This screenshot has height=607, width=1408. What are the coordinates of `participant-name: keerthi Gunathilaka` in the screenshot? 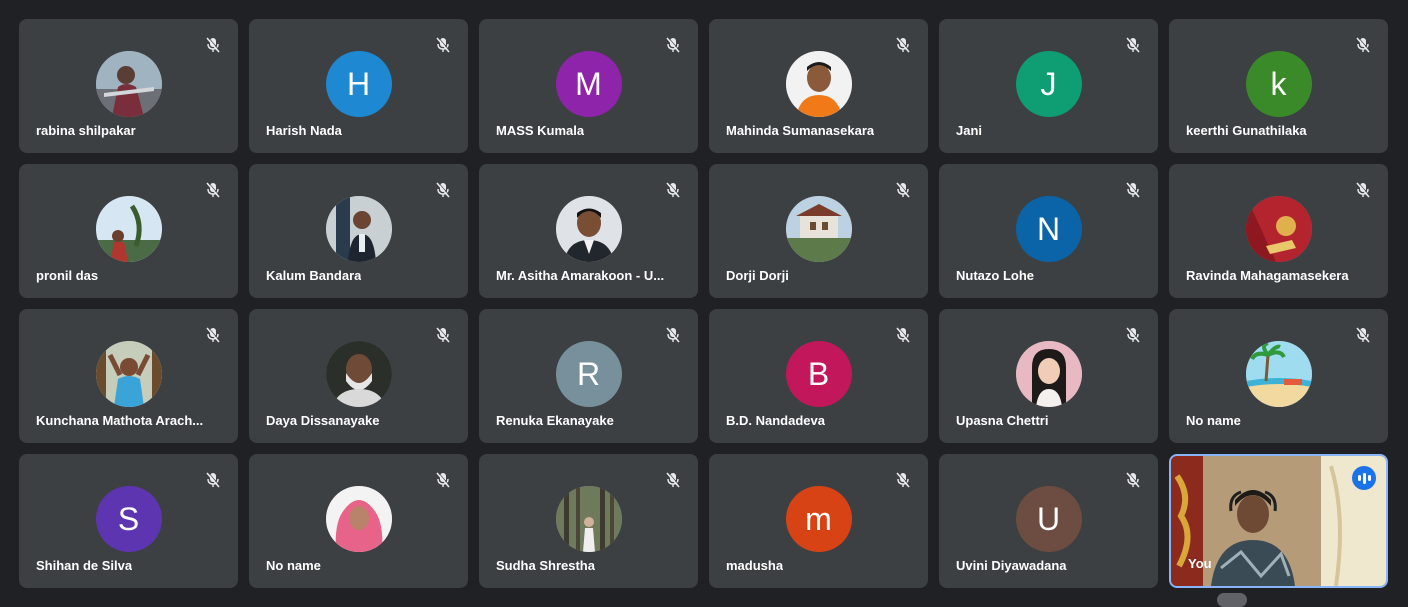 It's located at (1246, 130).